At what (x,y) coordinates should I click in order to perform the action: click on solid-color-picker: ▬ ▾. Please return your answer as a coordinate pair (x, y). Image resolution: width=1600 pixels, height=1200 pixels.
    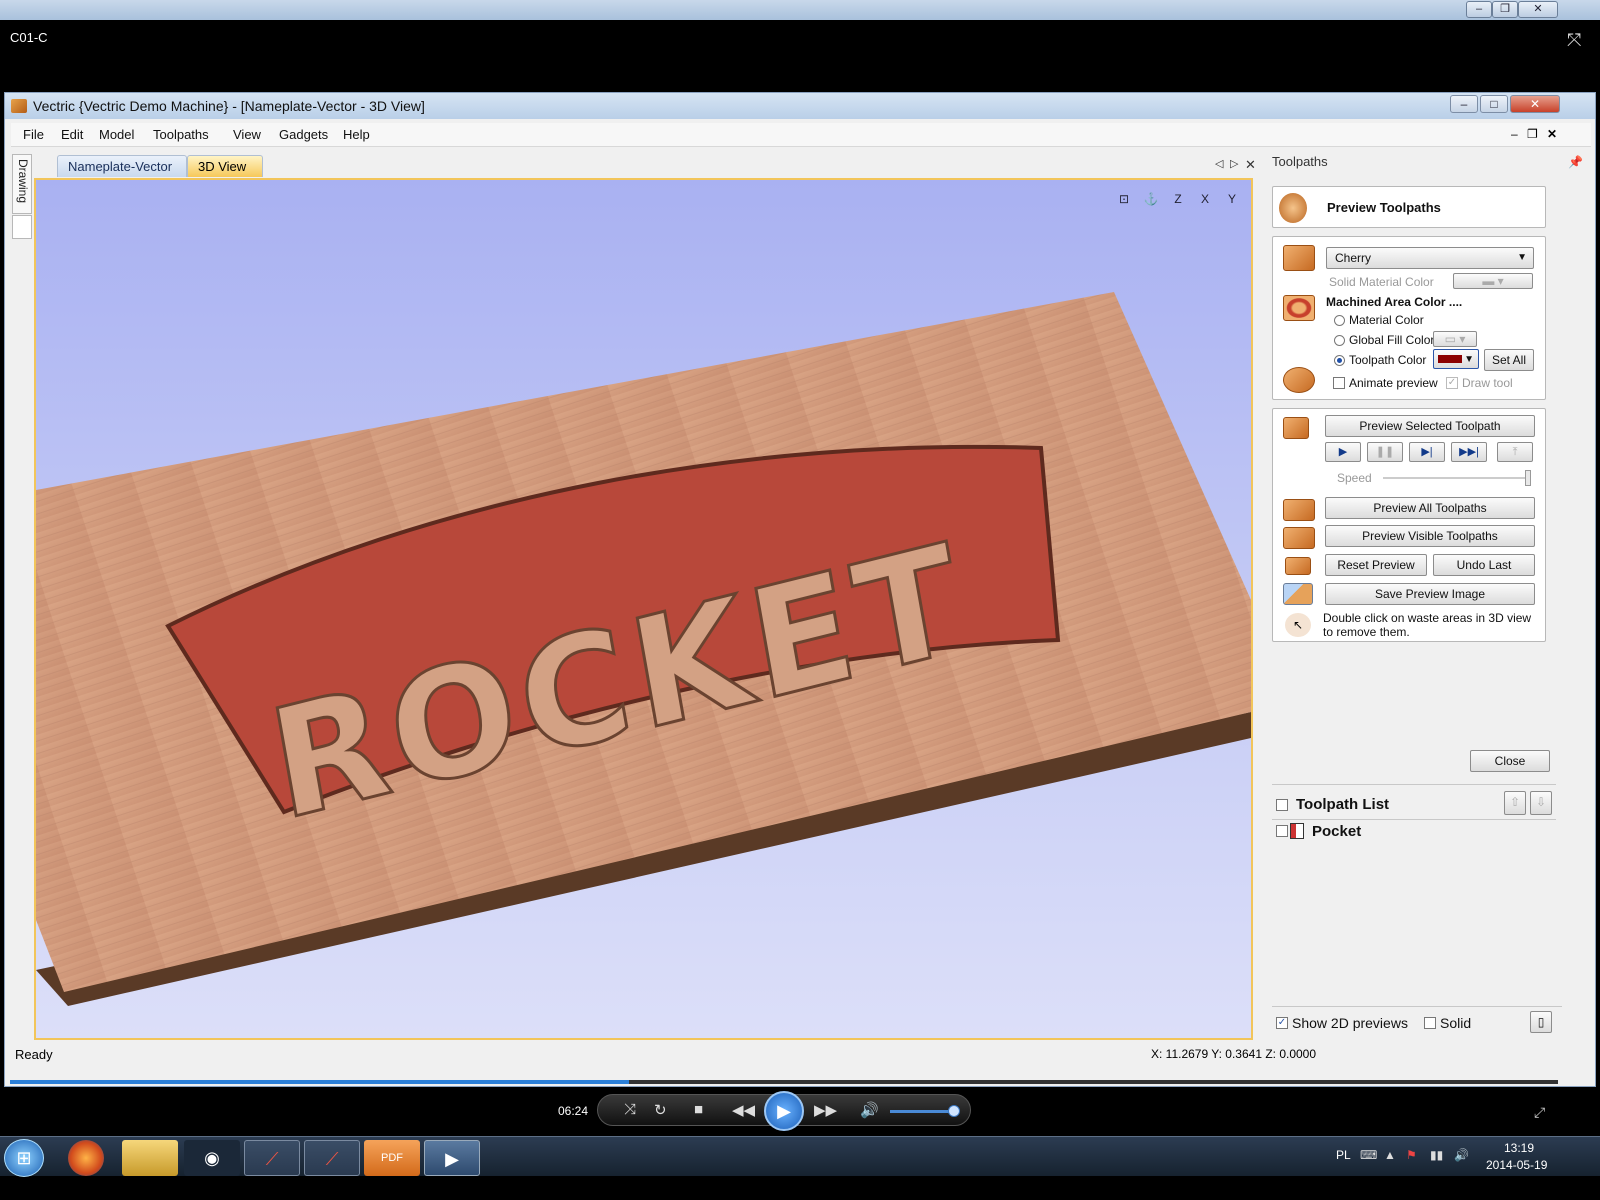
    Looking at the image, I should click on (1493, 281).